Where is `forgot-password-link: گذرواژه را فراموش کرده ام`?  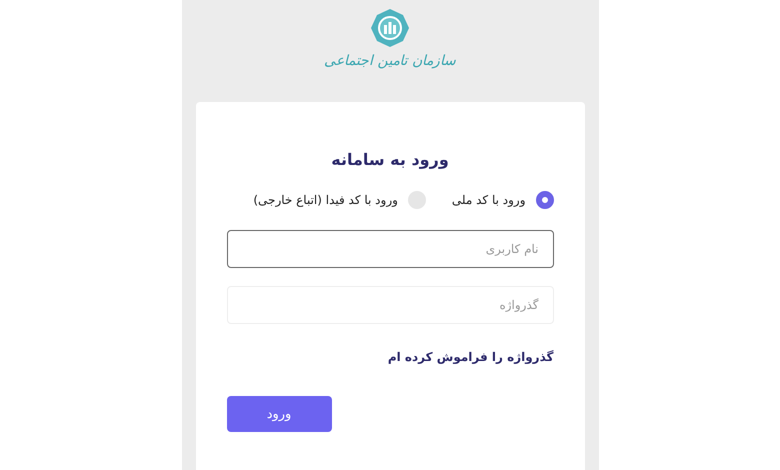 forgot-password-link: گذرواژه را فراموش کرده ام is located at coordinates (471, 357).